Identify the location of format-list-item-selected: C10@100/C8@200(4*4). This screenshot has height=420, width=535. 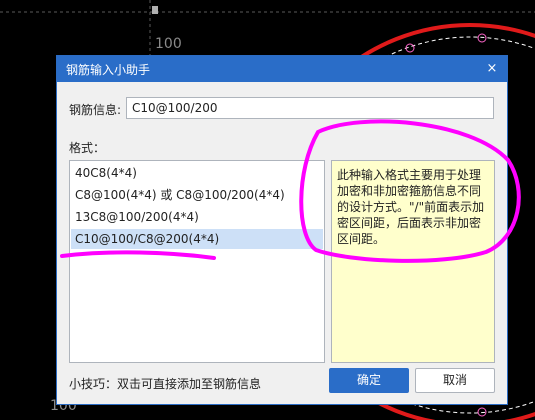
(197, 239).